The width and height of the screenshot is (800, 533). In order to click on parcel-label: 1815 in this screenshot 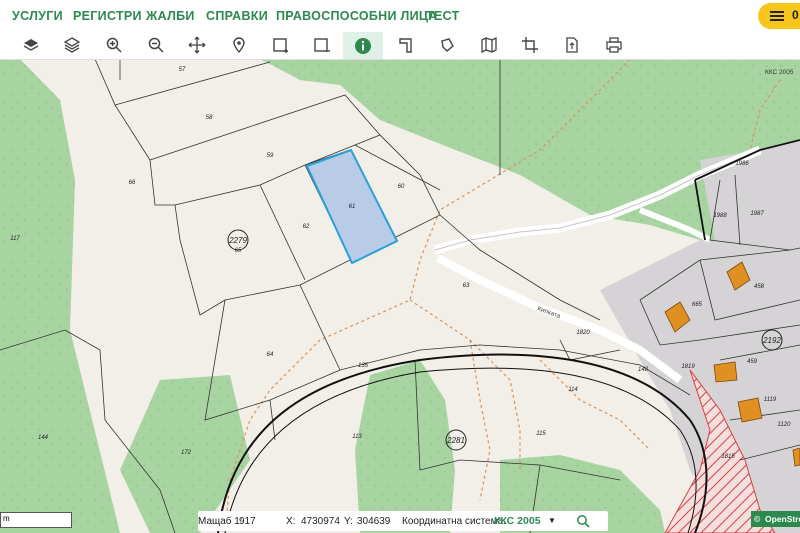, I will do `click(728, 457)`.